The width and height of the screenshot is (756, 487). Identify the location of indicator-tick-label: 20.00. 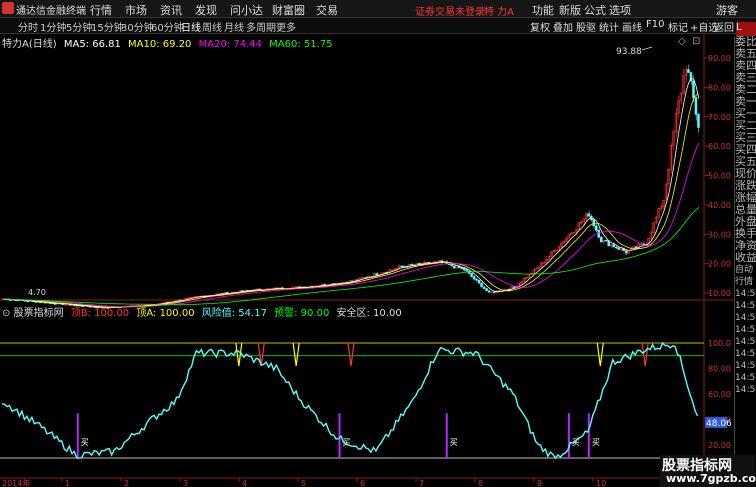
(719, 445).